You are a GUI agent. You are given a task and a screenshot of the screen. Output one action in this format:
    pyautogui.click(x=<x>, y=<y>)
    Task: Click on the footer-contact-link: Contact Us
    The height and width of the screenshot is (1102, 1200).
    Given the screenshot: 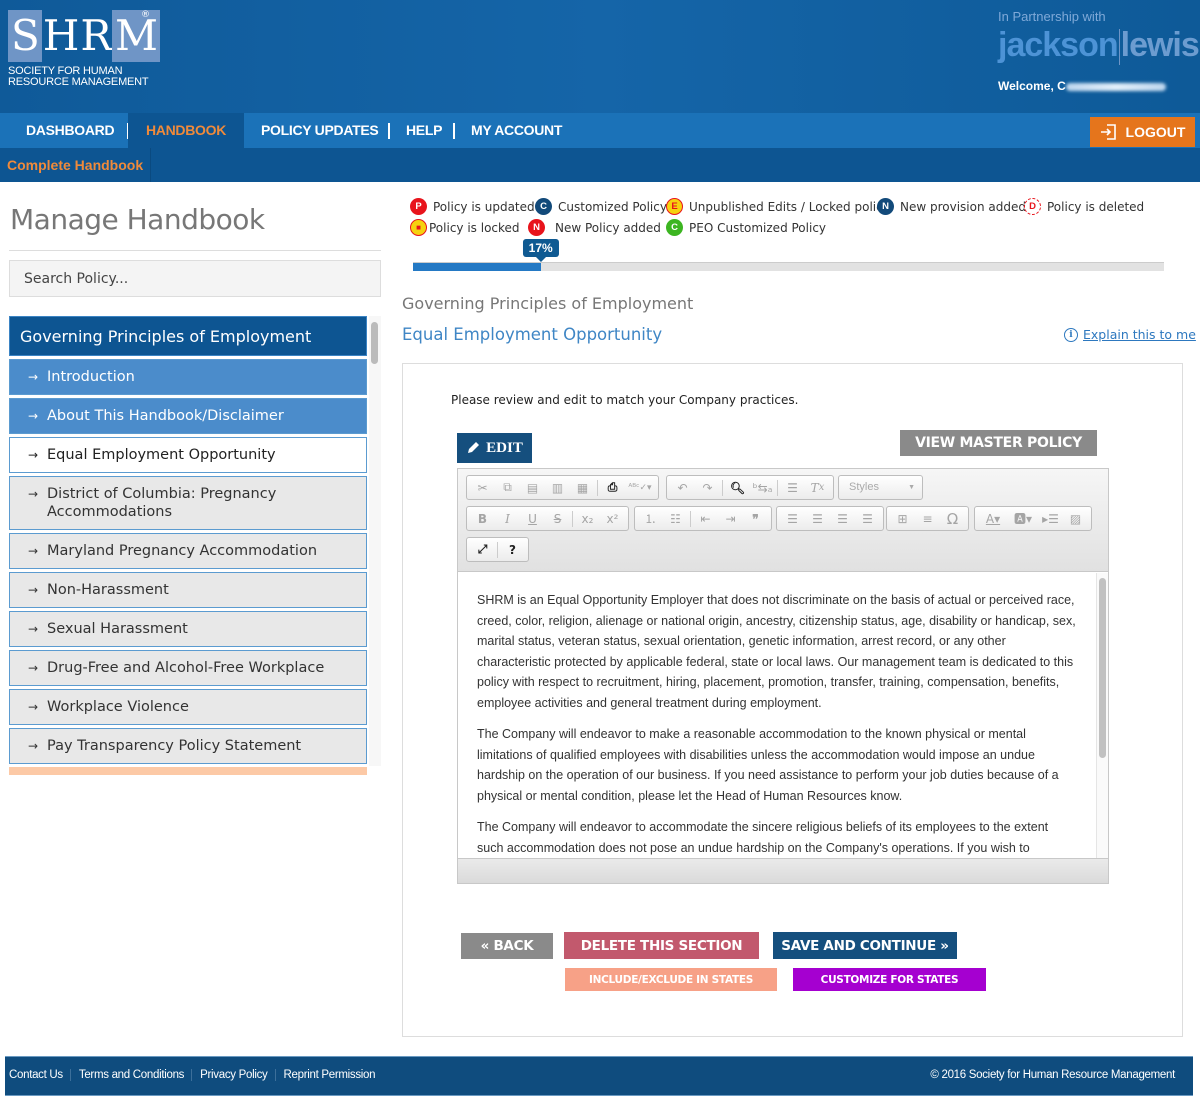 What is the action you would take?
    pyautogui.click(x=40, y=1075)
    